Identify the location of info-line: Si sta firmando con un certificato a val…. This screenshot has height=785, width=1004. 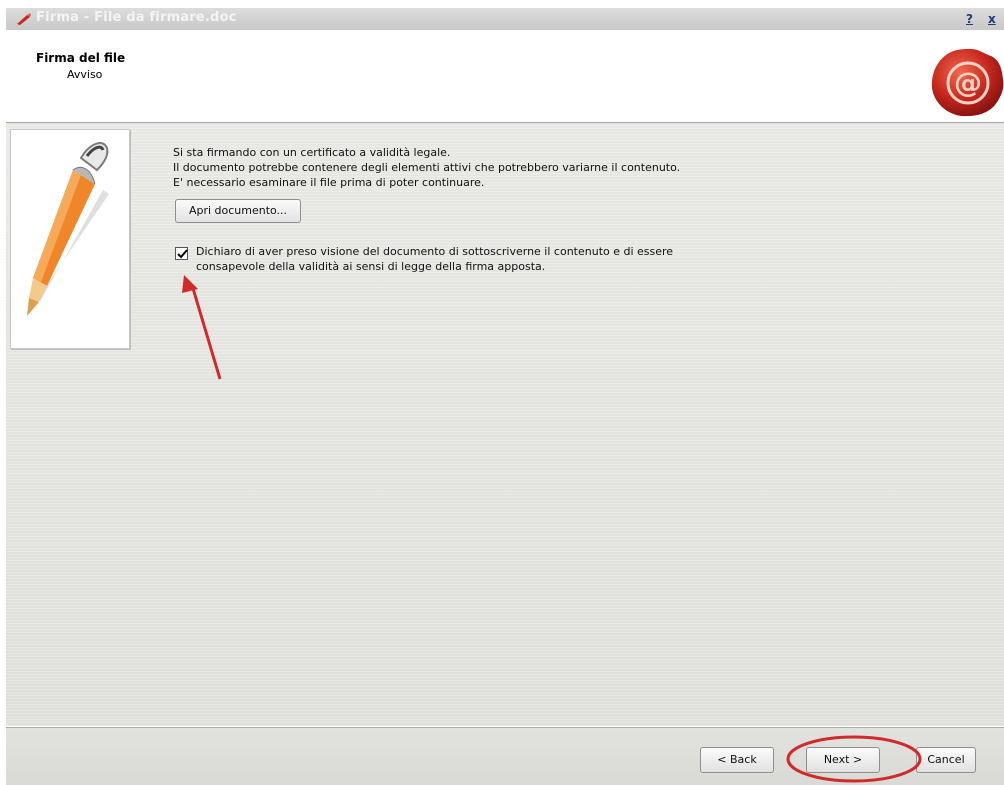
(312, 152).